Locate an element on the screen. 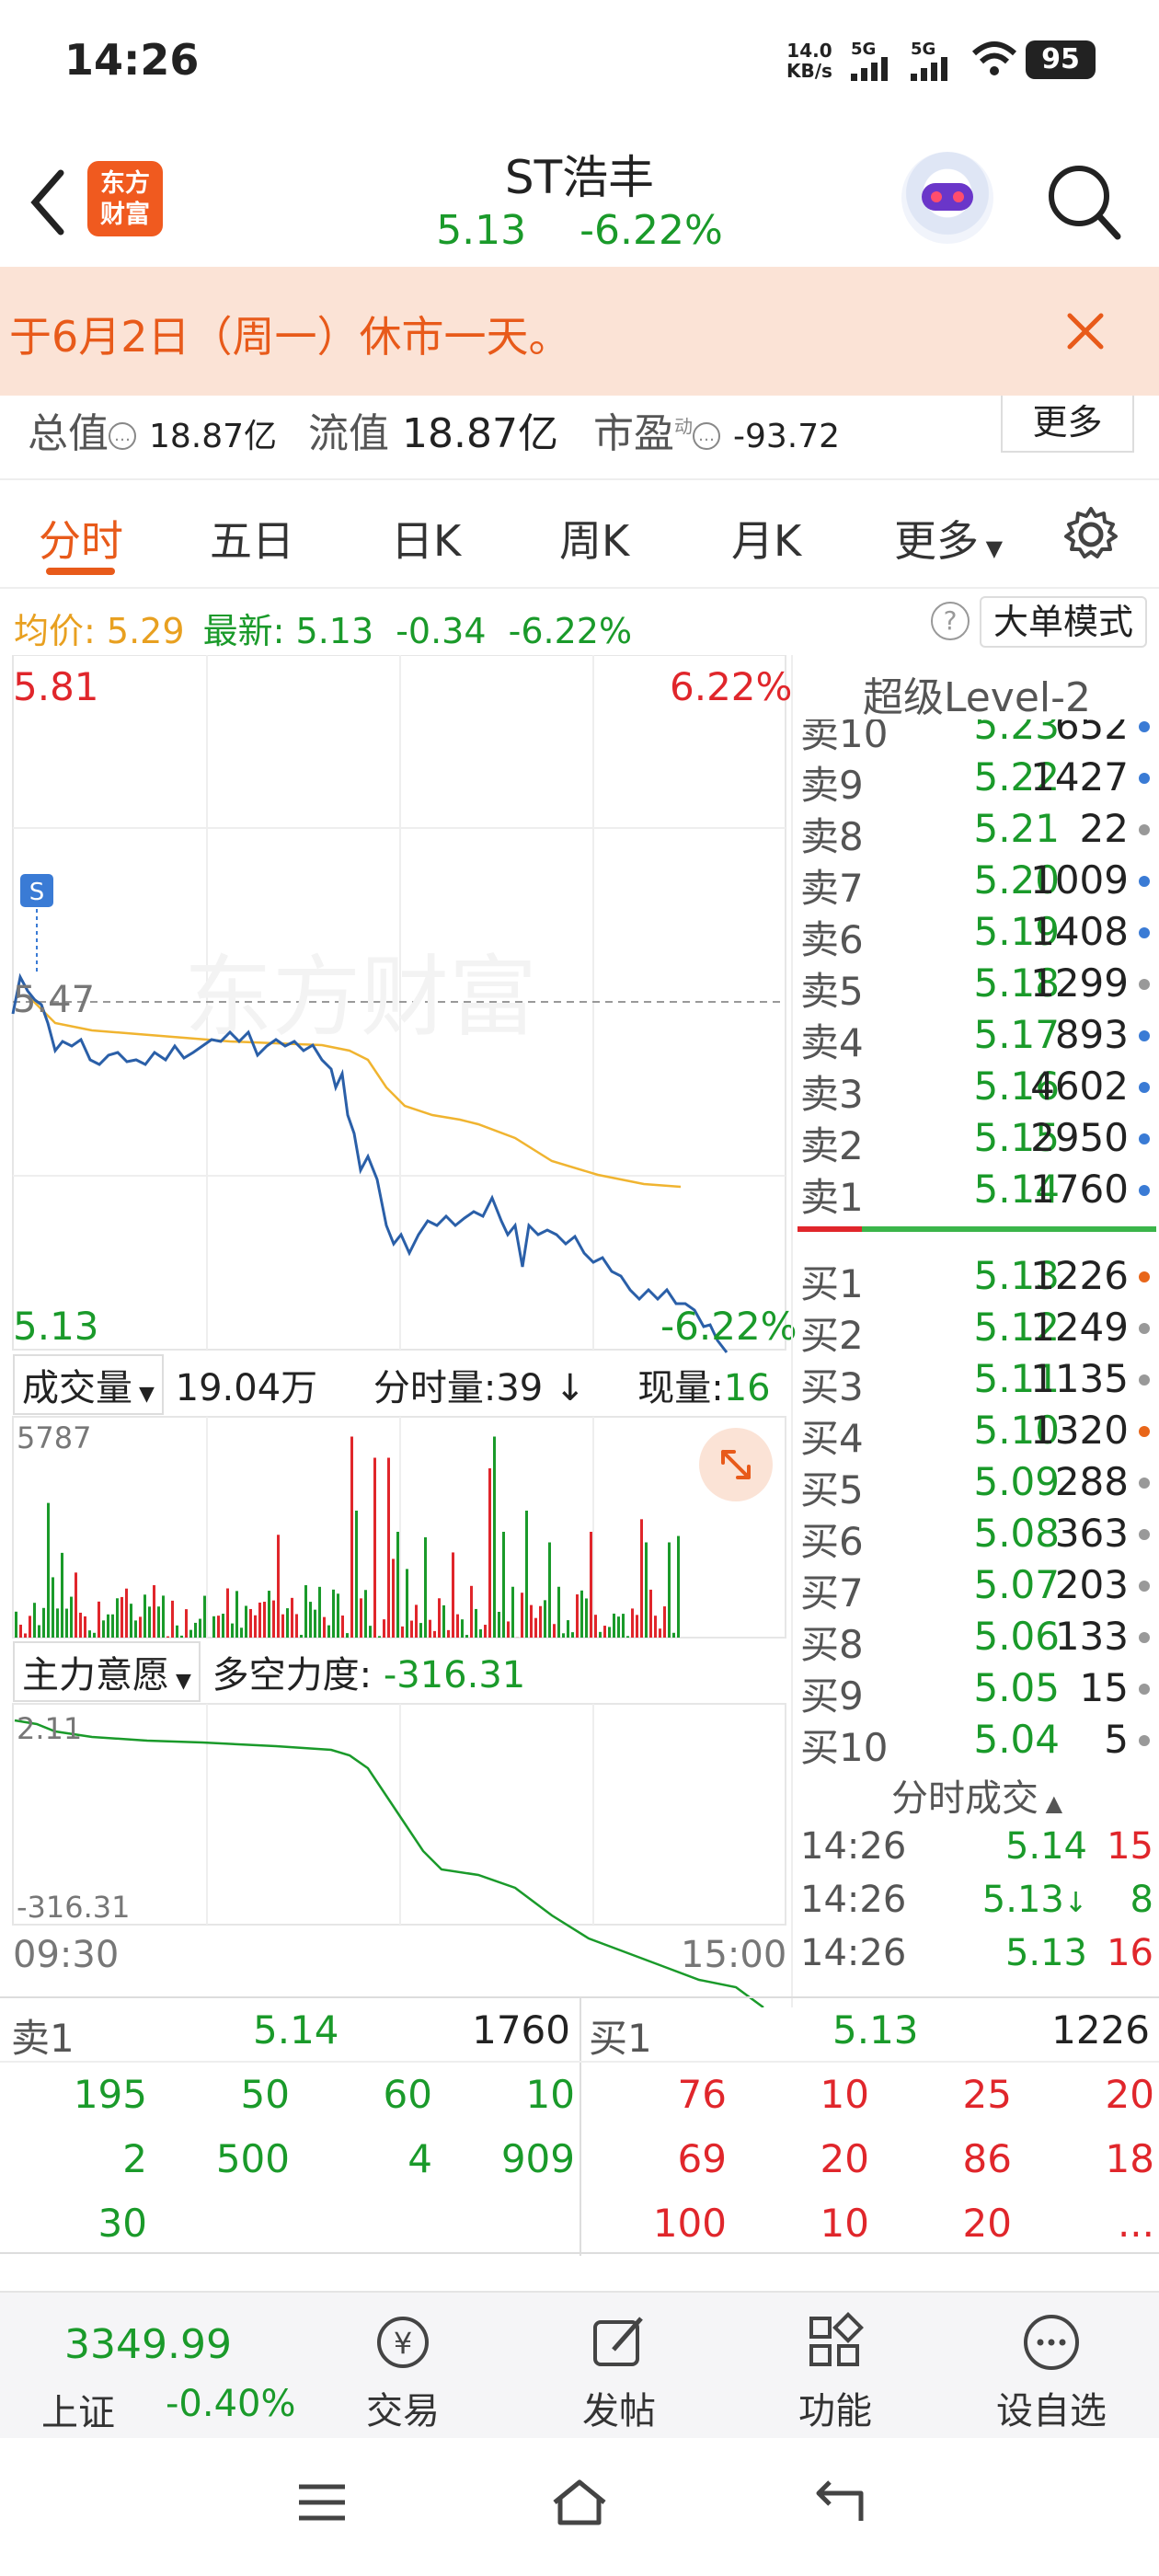  bid-row: 买6 5.08 363 is located at coordinates (976, 1537).